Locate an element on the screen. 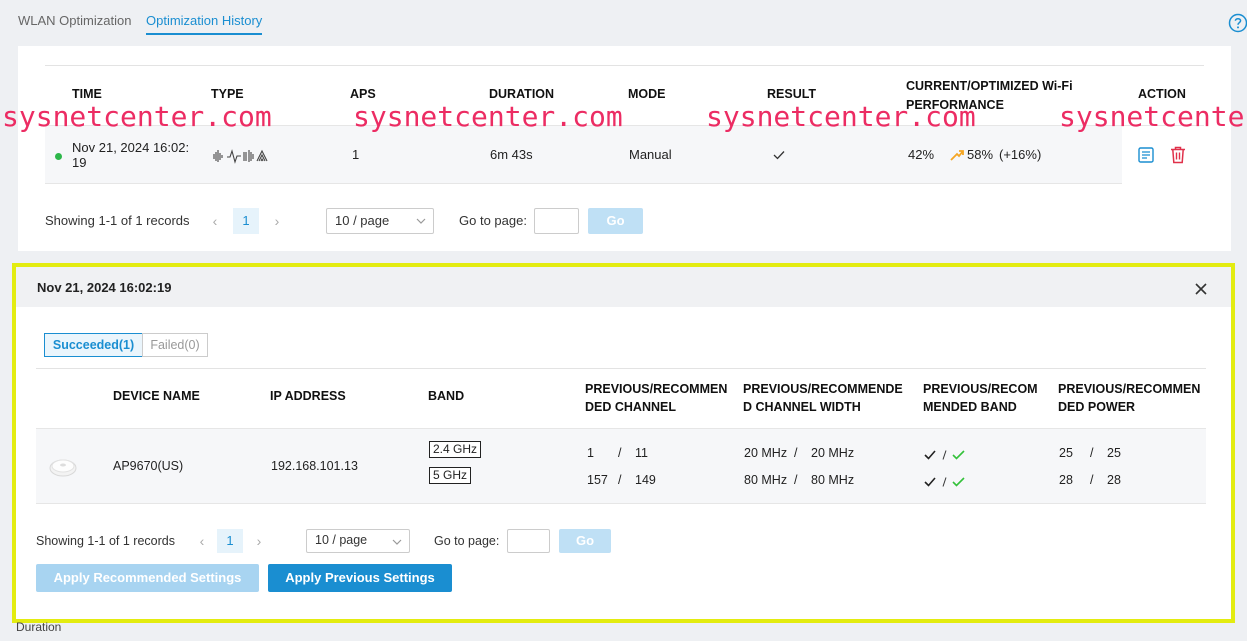 The height and width of the screenshot is (641, 1247). col-type: TYPE is located at coordinates (227, 94).